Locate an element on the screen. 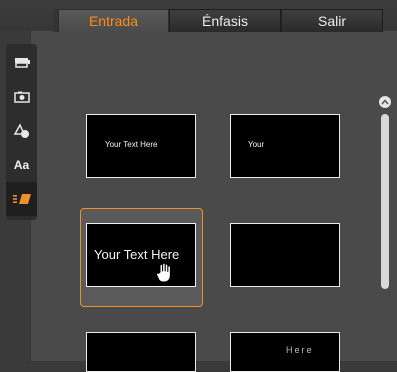 This screenshot has width=397, height=372. photo-icon is located at coordinates (21, 97).